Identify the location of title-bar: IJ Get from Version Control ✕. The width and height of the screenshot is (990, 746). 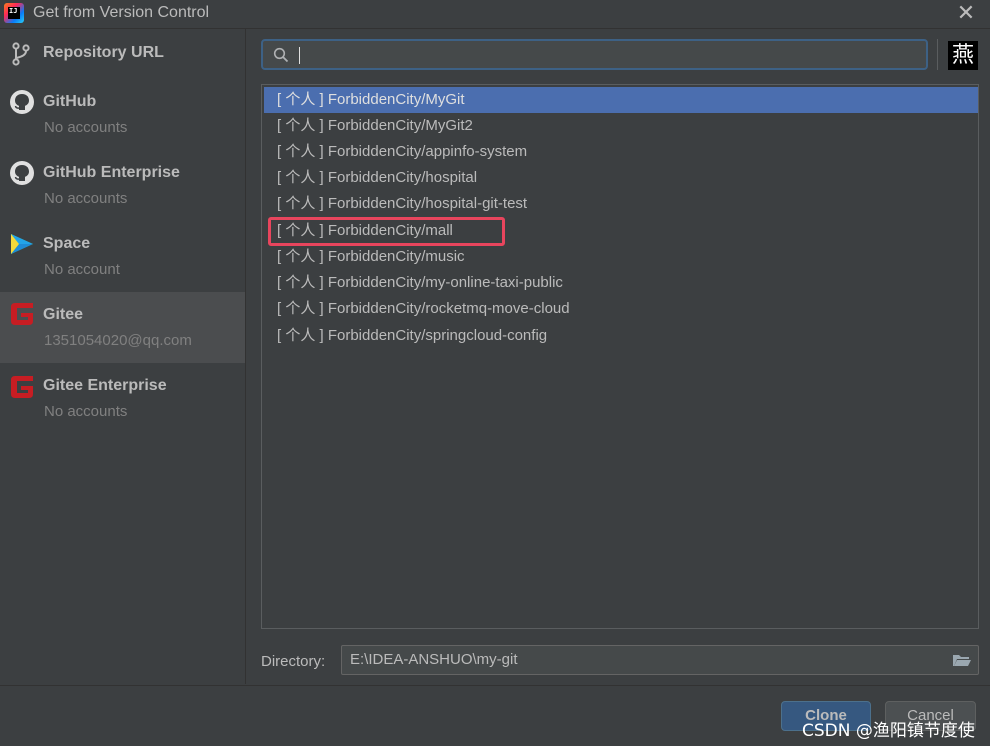
(495, 14).